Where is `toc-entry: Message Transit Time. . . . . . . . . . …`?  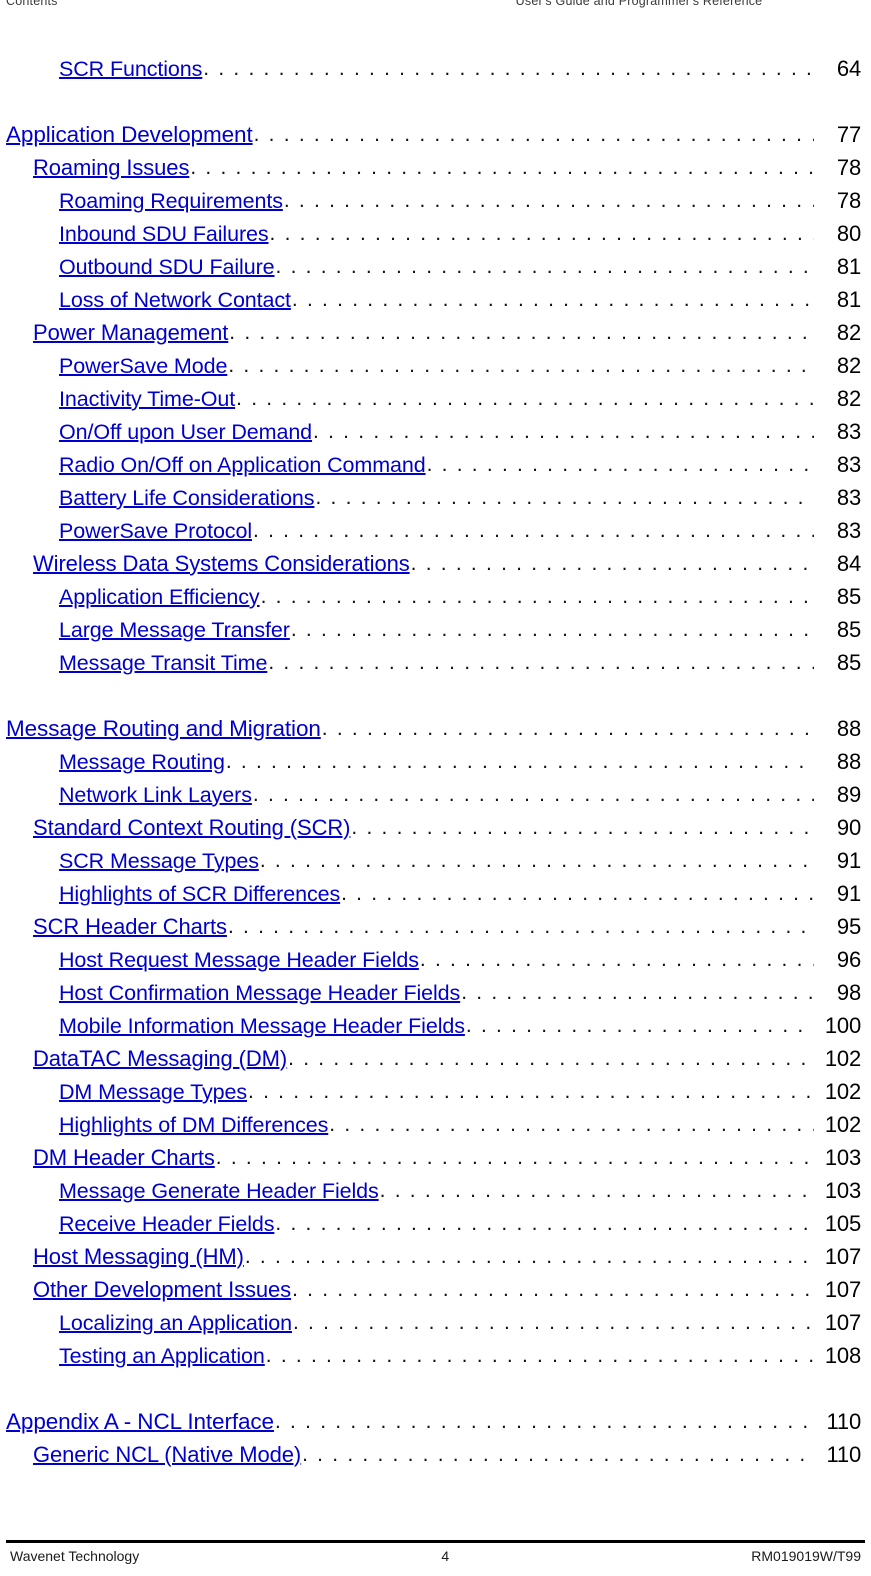 toc-entry: Message Transit Time. . . . . . . . . . … is located at coordinates (435, 666).